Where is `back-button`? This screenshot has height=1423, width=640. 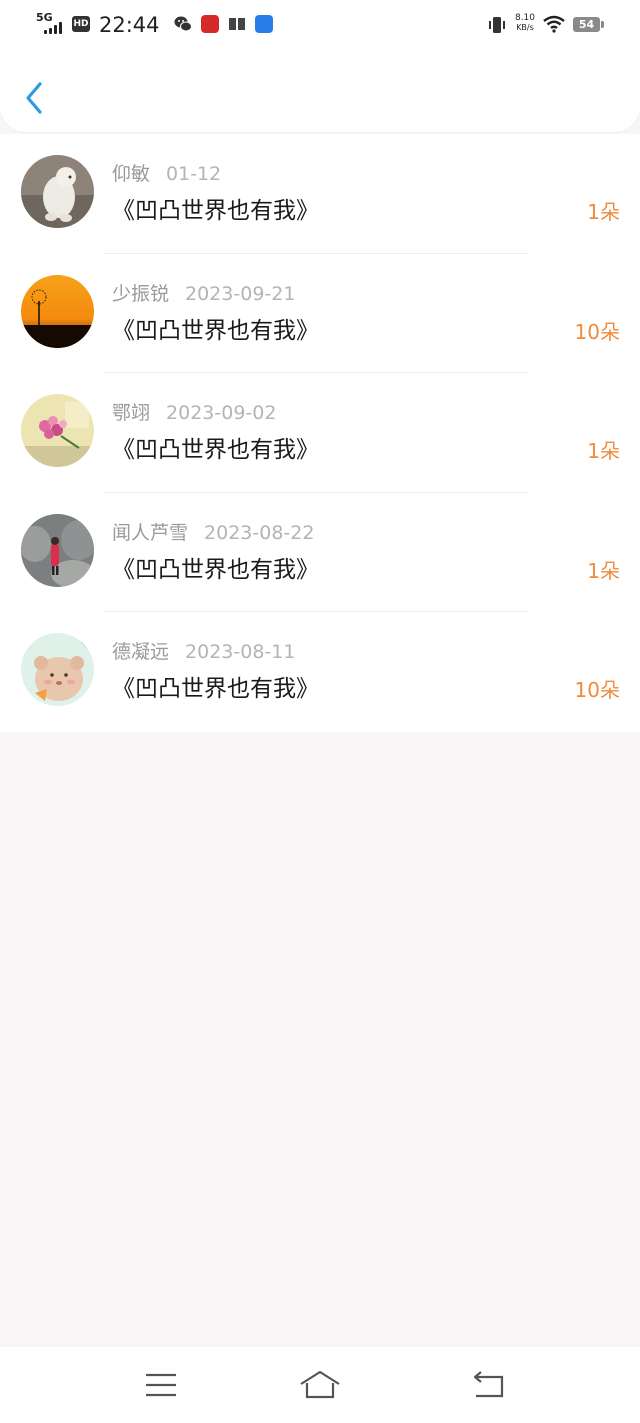
back-button is located at coordinates (35, 98).